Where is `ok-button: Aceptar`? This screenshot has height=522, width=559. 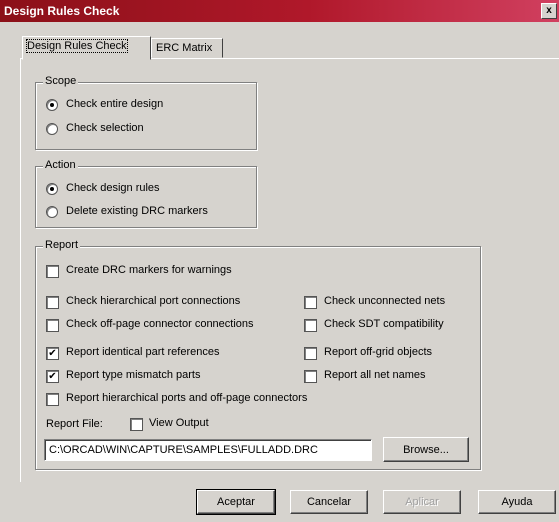
ok-button: Aceptar is located at coordinates (236, 502).